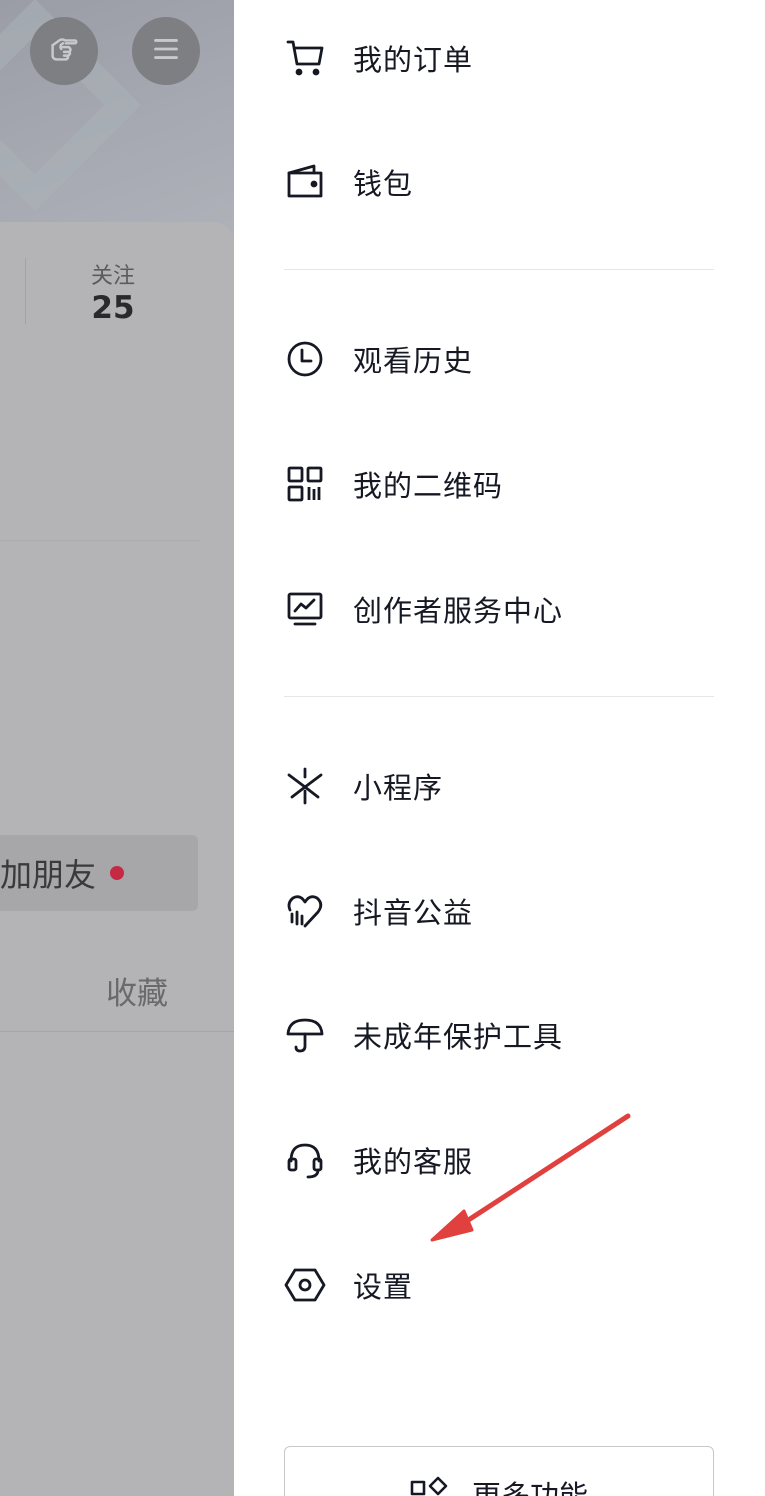 The image size is (765, 1496). I want to click on menu-item-charity: 抖音公益, so click(499, 911).